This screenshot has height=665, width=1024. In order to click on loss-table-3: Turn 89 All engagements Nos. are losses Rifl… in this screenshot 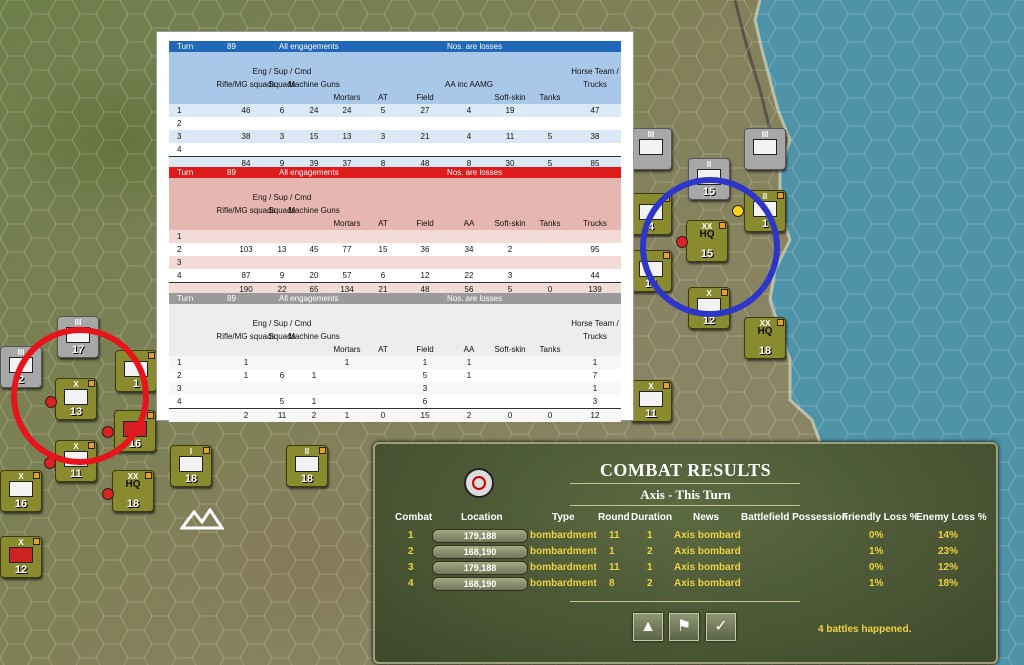, I will do `click(395, 357)`.